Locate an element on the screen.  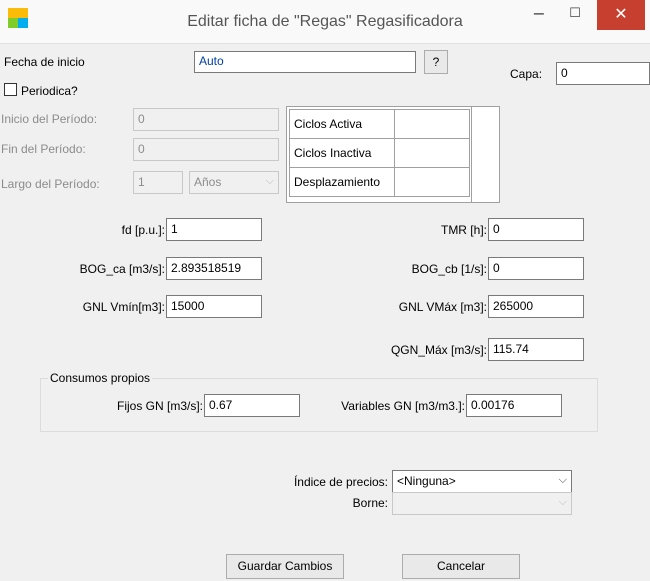
fd-label: fd [p.u.]: is located at coordinates (143, 230).